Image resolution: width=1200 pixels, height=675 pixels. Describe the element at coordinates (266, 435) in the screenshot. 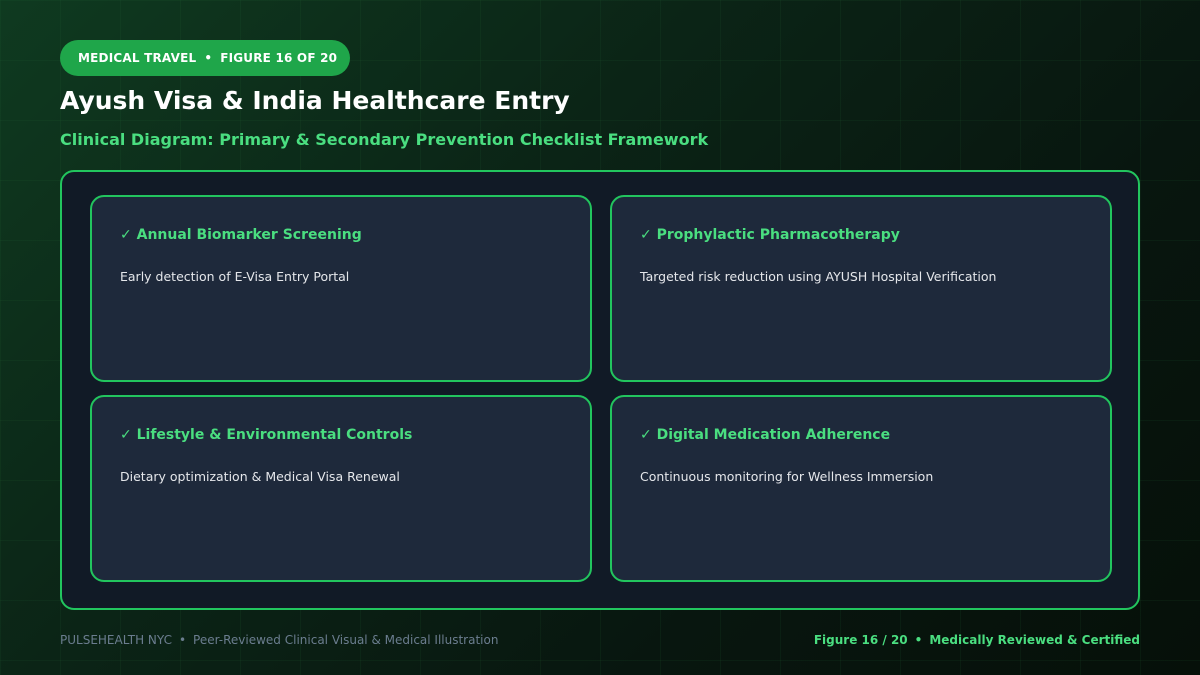

I see `card-title: ✓ Lifestyle & Environmental Controls` at that location.